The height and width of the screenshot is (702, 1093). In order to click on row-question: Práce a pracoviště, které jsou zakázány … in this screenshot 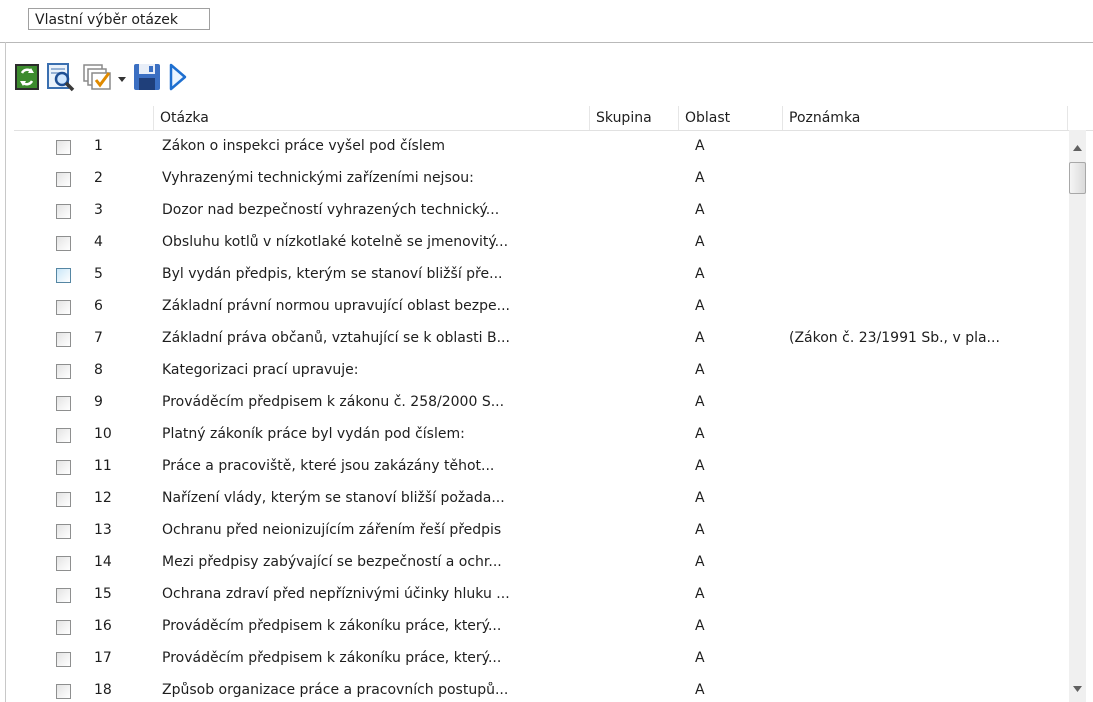, I will do `click(328, 466)`.